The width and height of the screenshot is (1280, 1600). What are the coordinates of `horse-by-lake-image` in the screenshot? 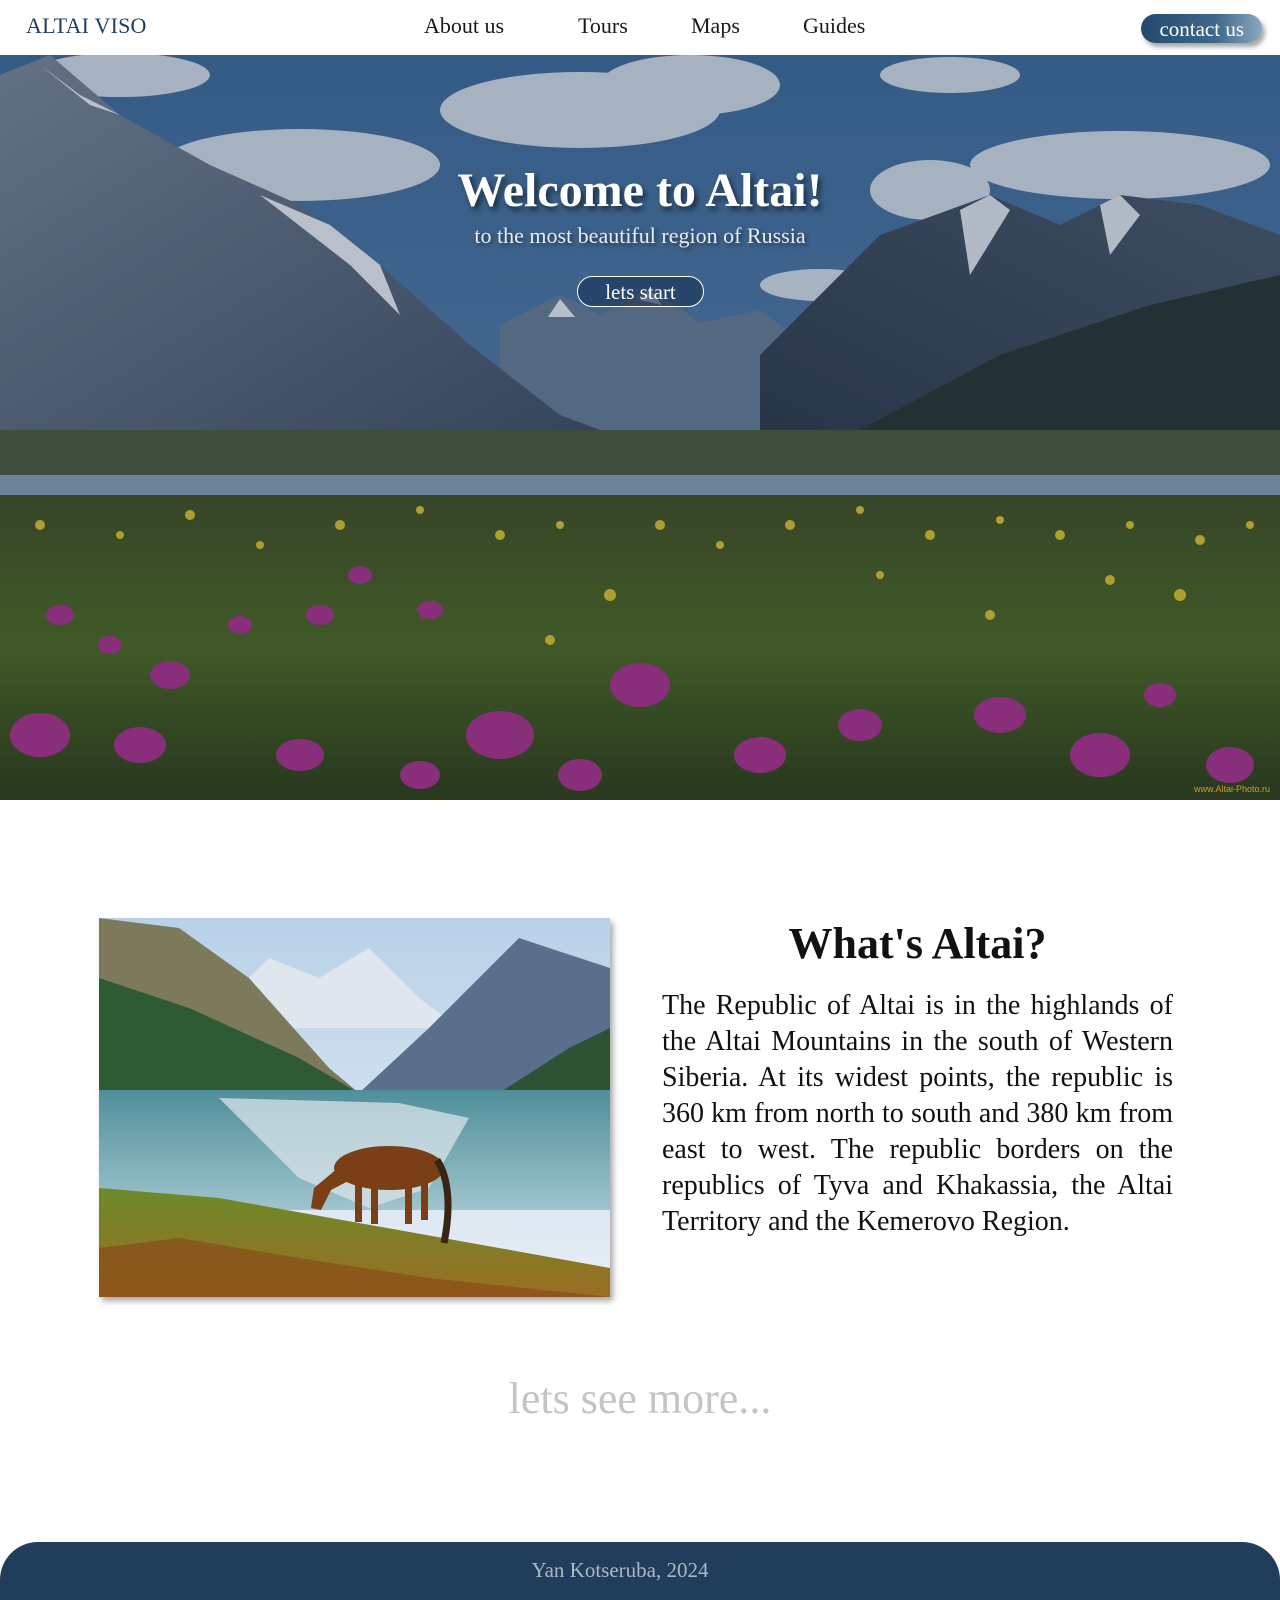 It's located at (354, 1107).